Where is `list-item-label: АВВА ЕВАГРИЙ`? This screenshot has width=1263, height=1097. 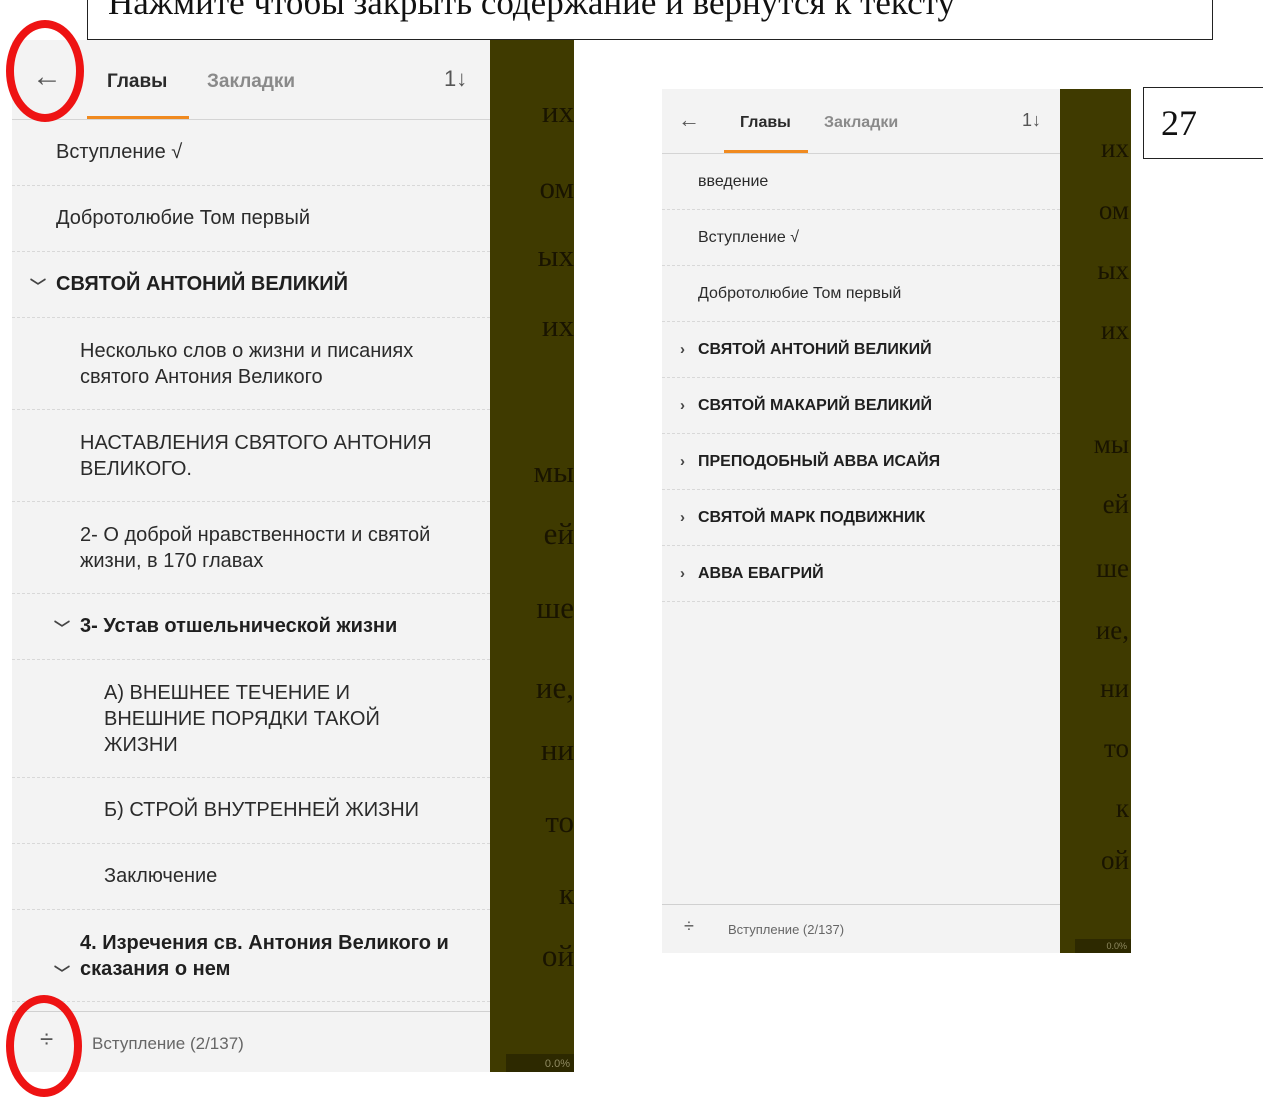 list-item-label: АВВА ЕВАГРИЙ is located at coordinates (761, 573).